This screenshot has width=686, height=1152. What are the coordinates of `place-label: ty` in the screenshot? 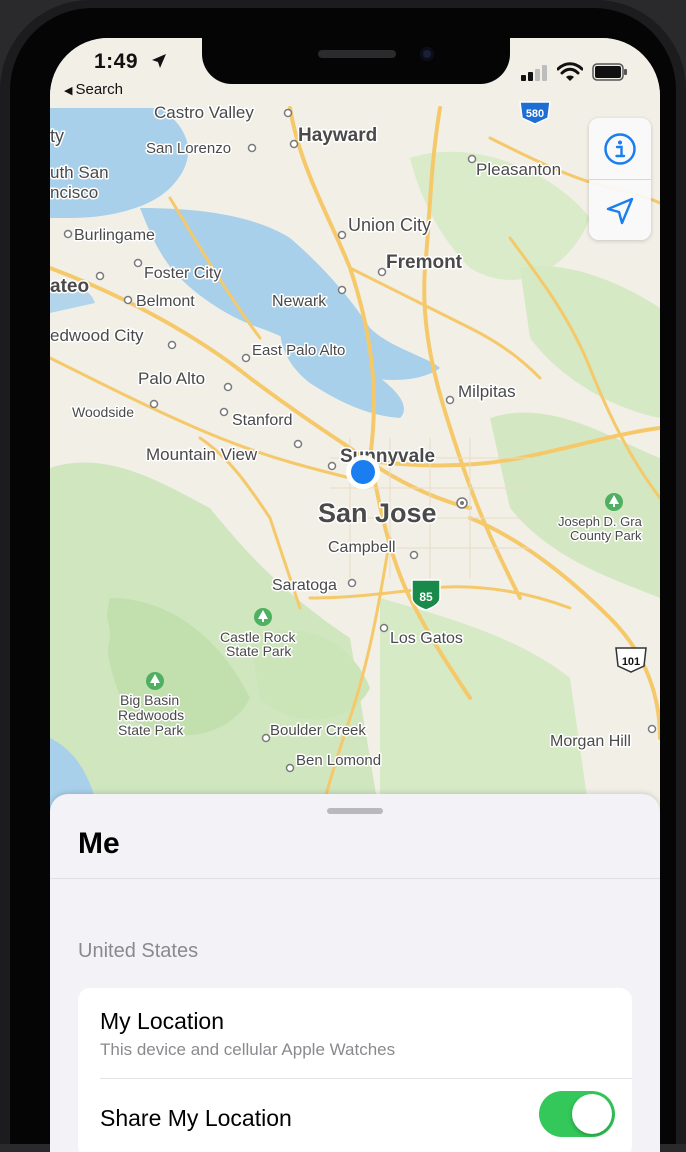 It's located at (57, 136).